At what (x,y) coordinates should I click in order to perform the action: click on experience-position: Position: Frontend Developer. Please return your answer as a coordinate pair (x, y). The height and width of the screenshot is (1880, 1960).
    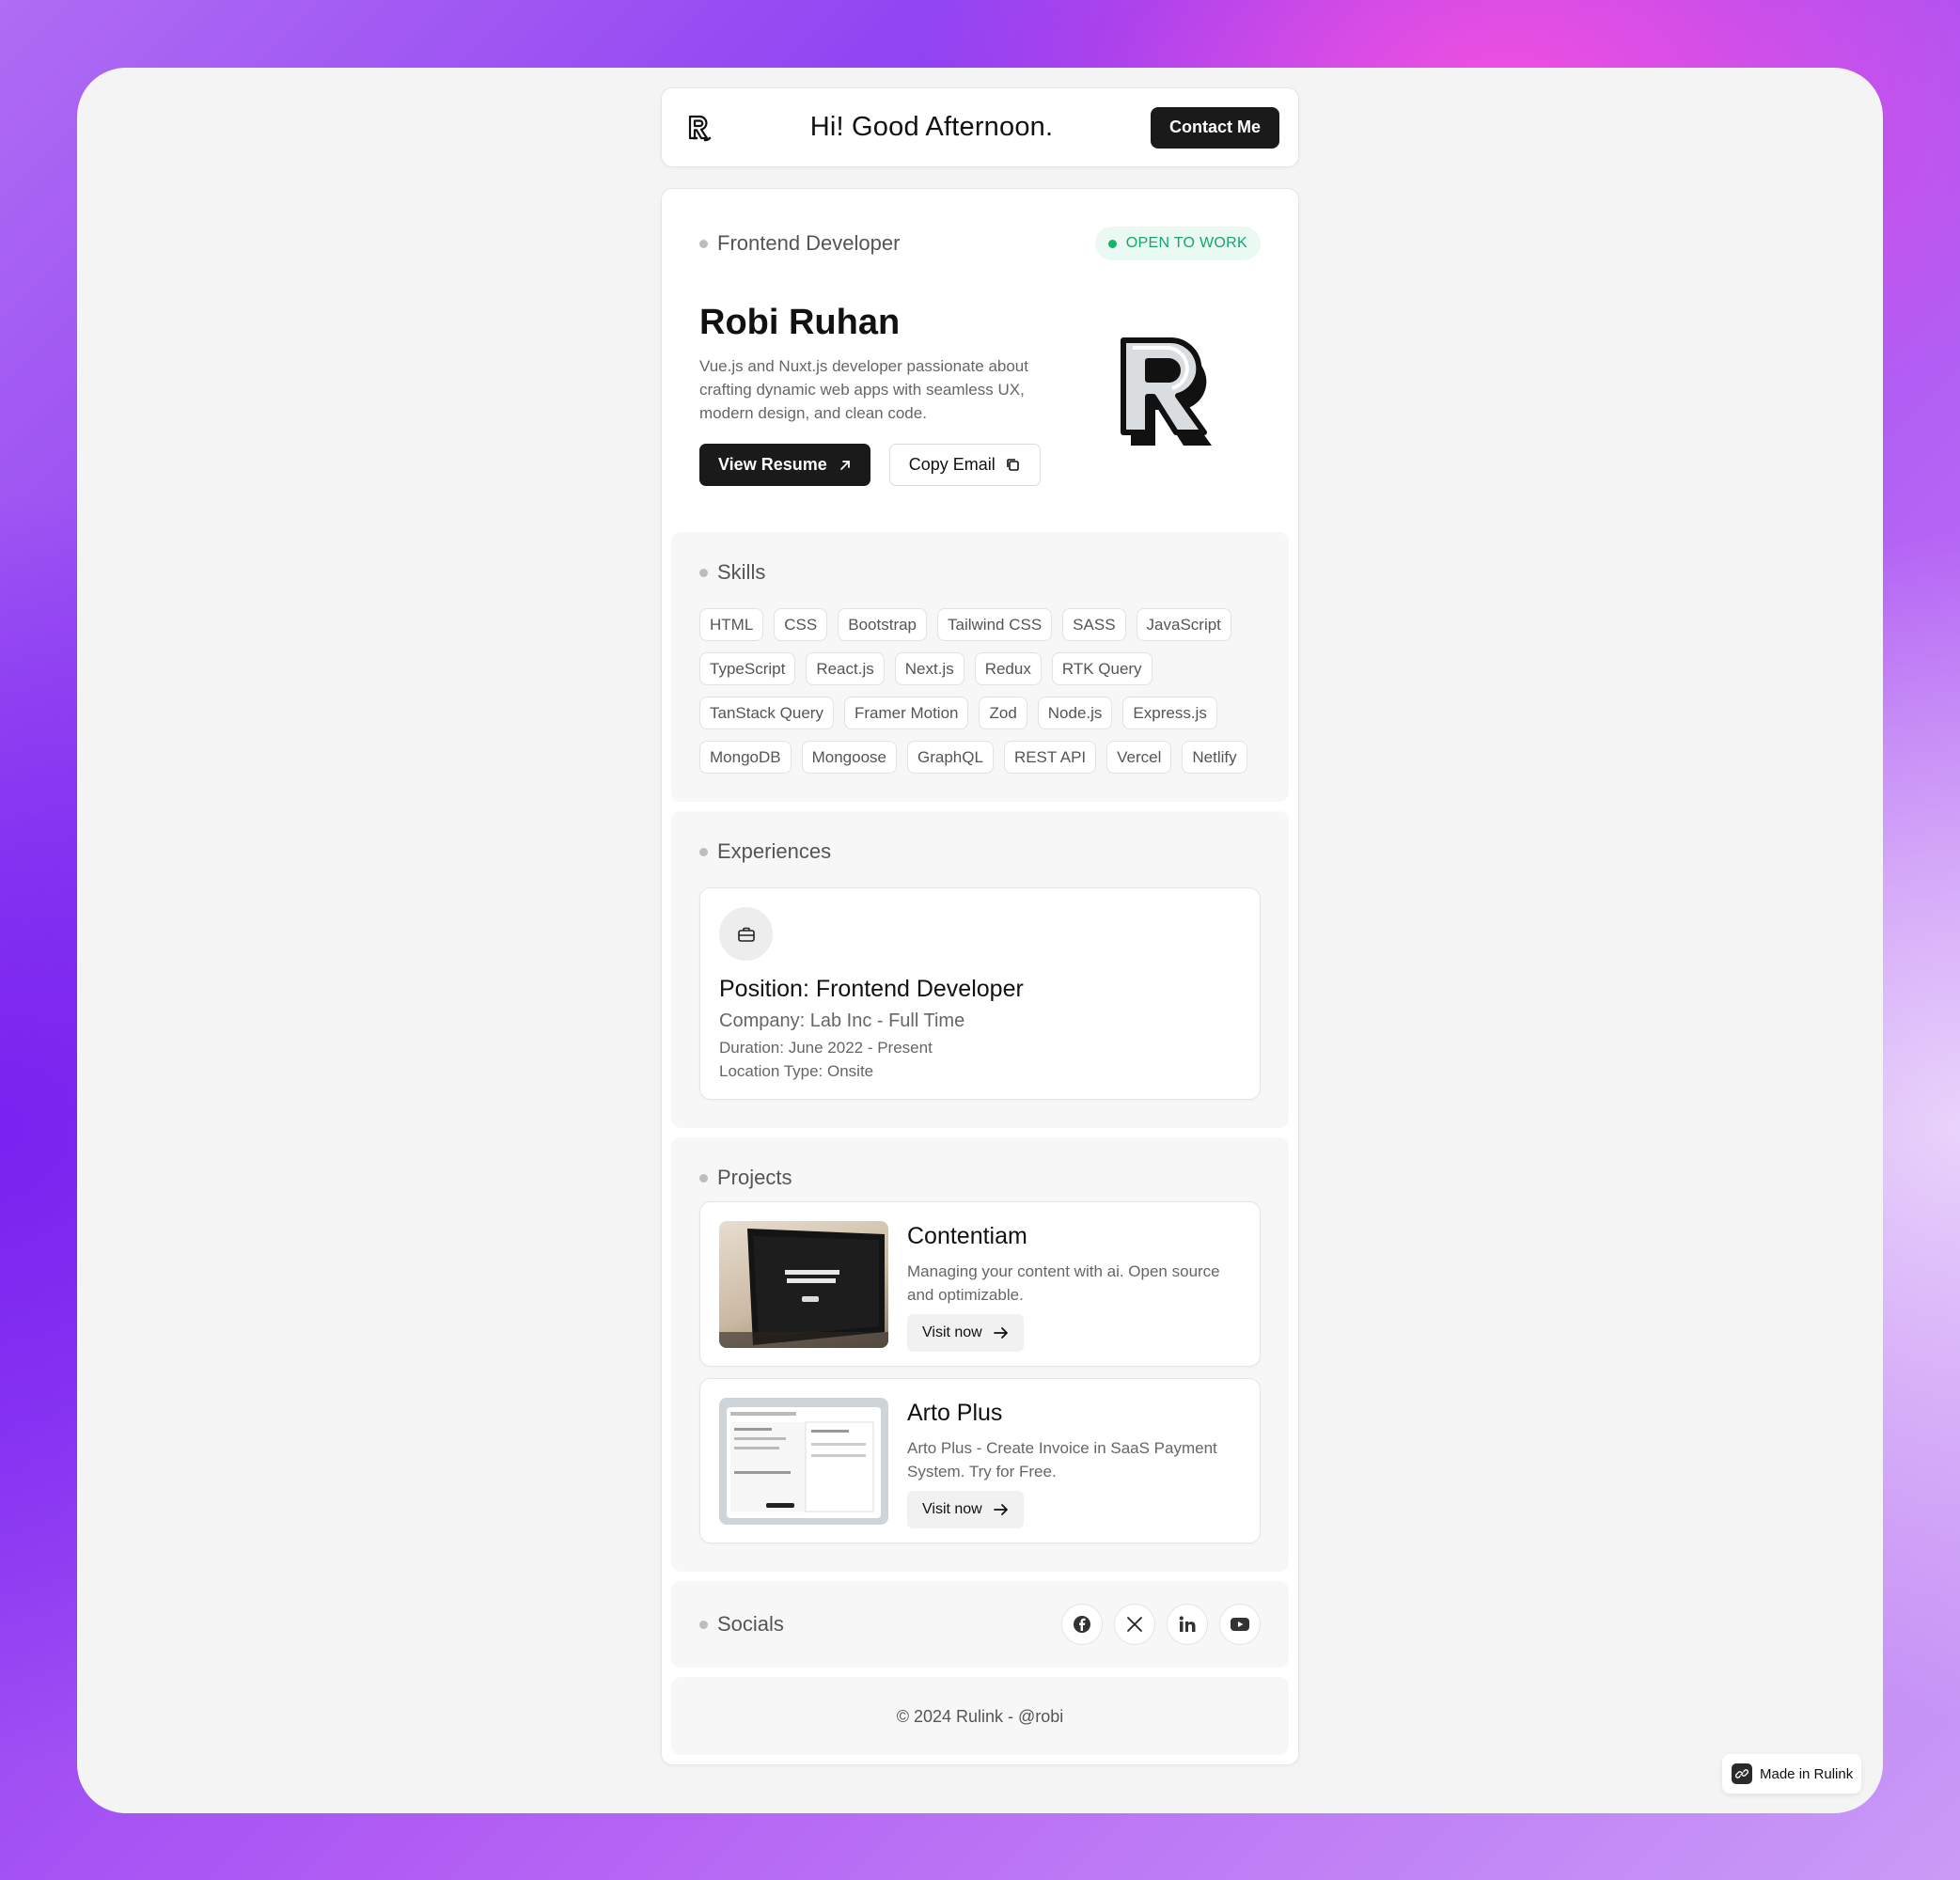
    Looking at the image, I should click on (871, 989).